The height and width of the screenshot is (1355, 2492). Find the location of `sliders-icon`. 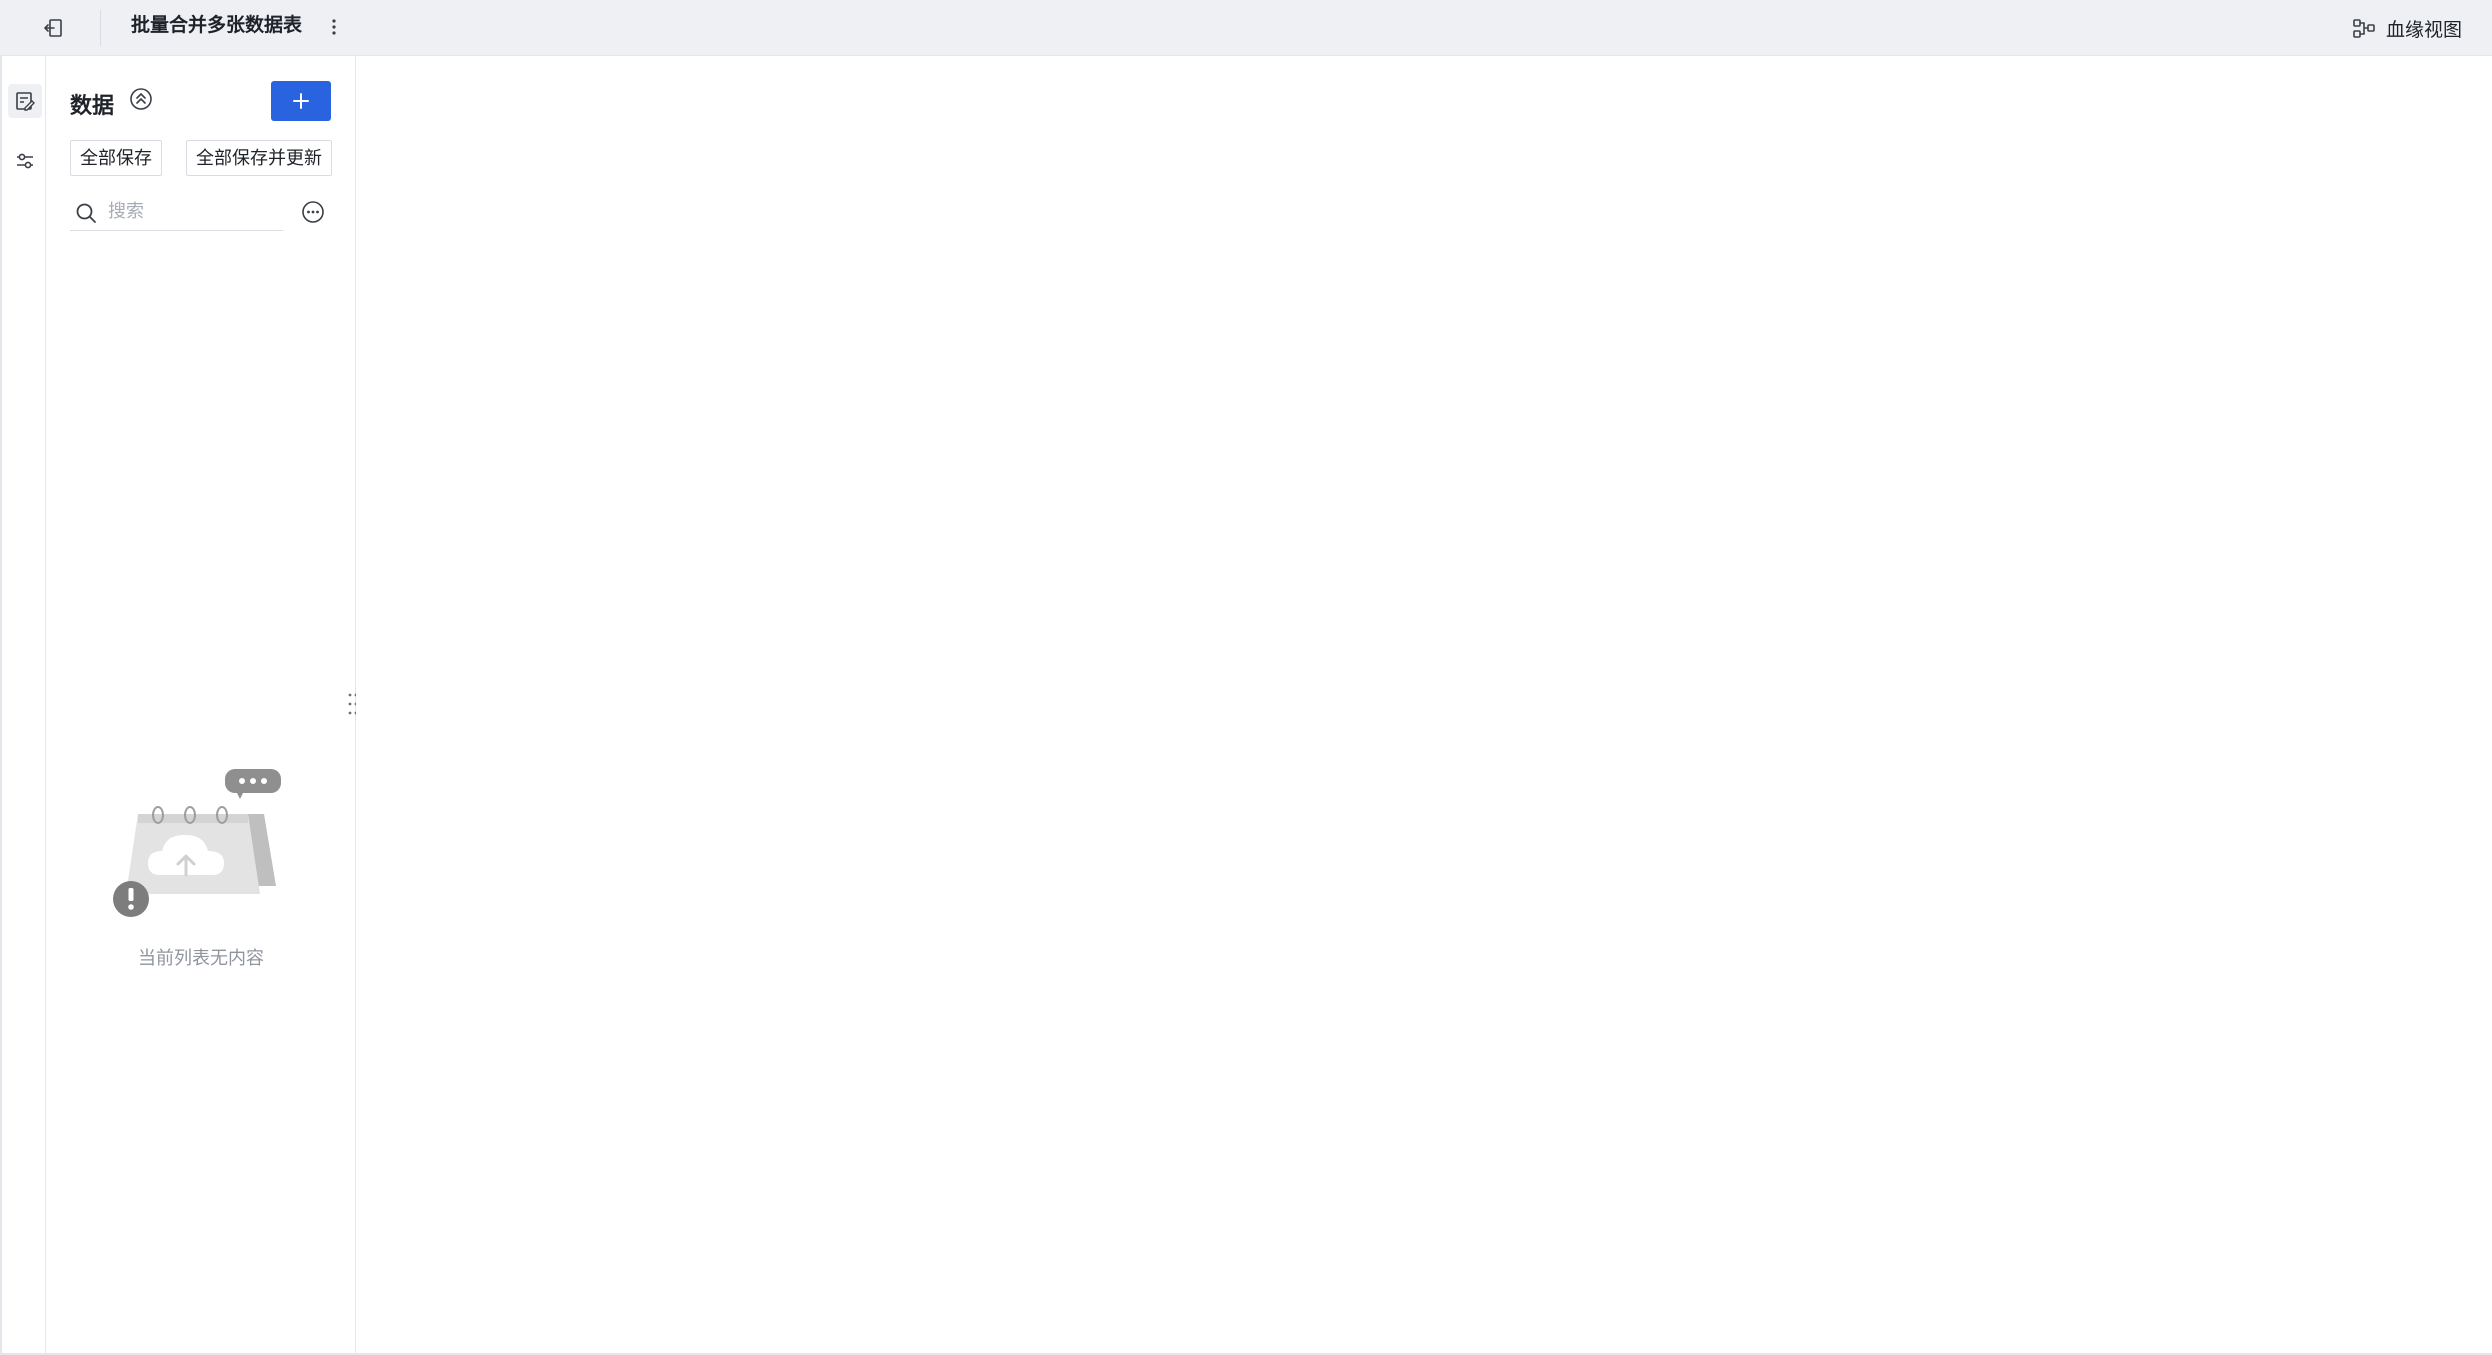

sliders-icon is located at coordinates (25, 161).